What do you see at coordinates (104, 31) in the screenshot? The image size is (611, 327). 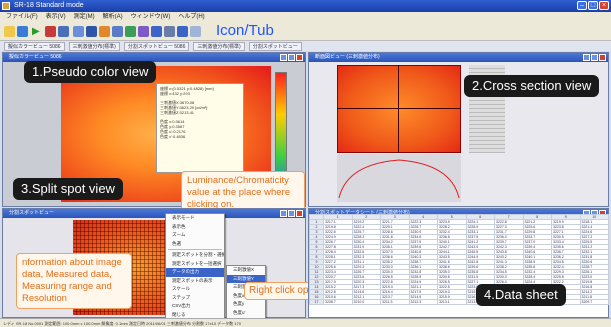 I see `color-map-icon` at bounding box center [104, 31].